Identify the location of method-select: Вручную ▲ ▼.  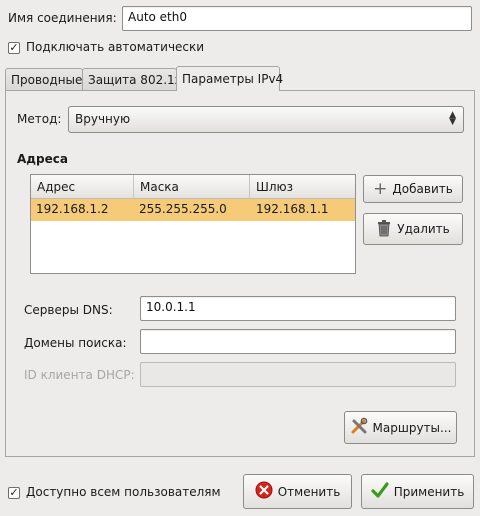
(266, 119).